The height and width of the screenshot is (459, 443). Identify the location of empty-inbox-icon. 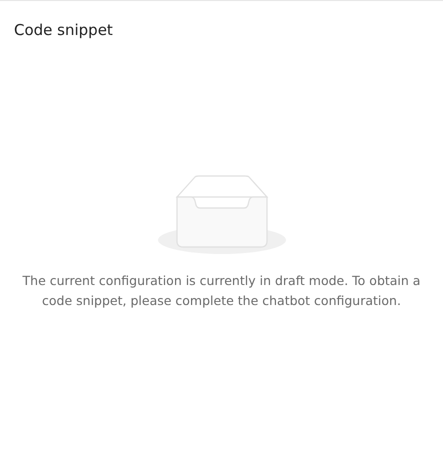
(221, 215).